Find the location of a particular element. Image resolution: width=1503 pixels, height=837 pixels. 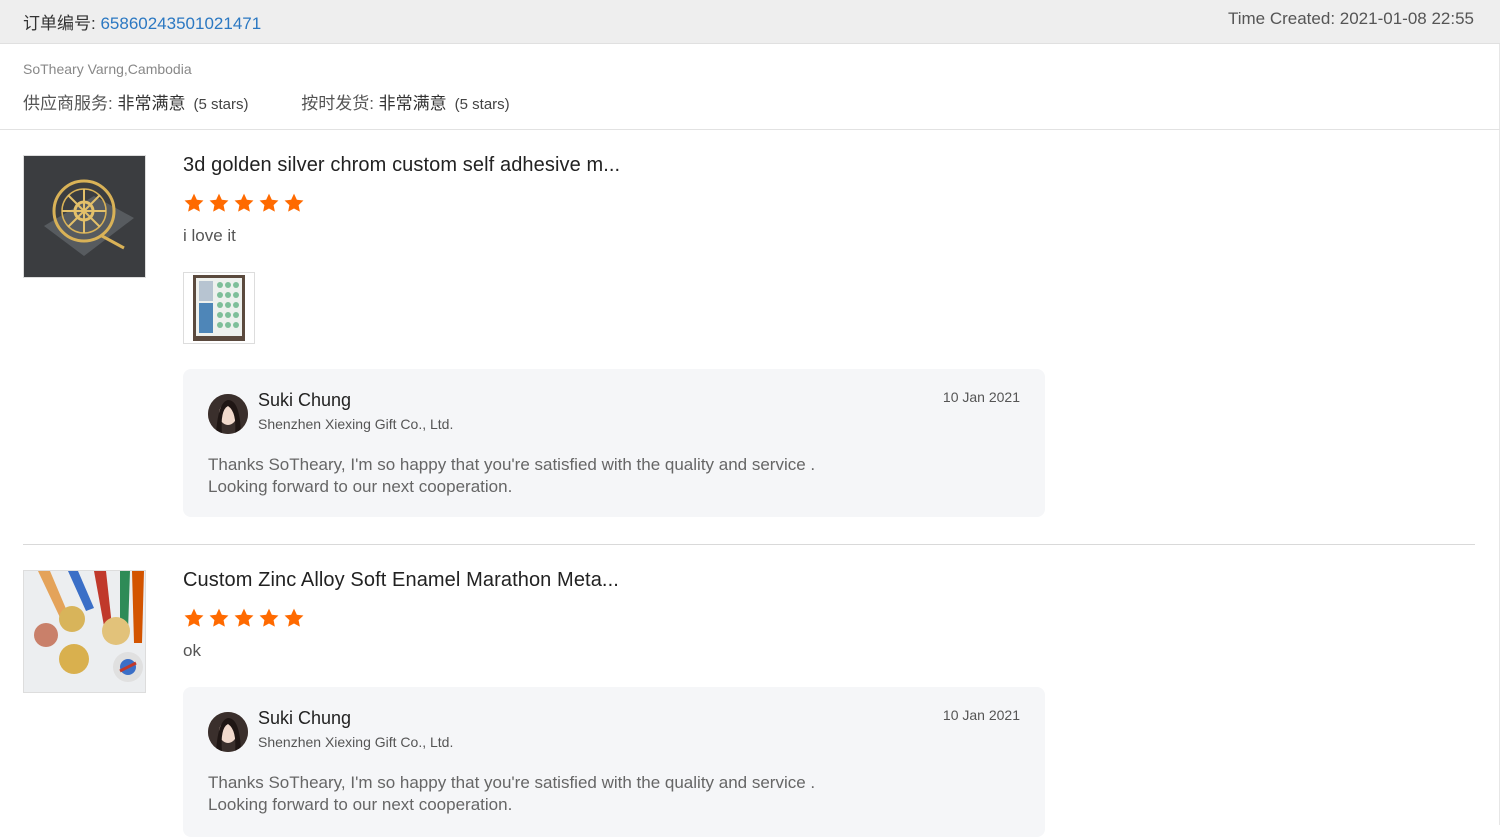

review-comment: ok is located at coordinates (192, 650).